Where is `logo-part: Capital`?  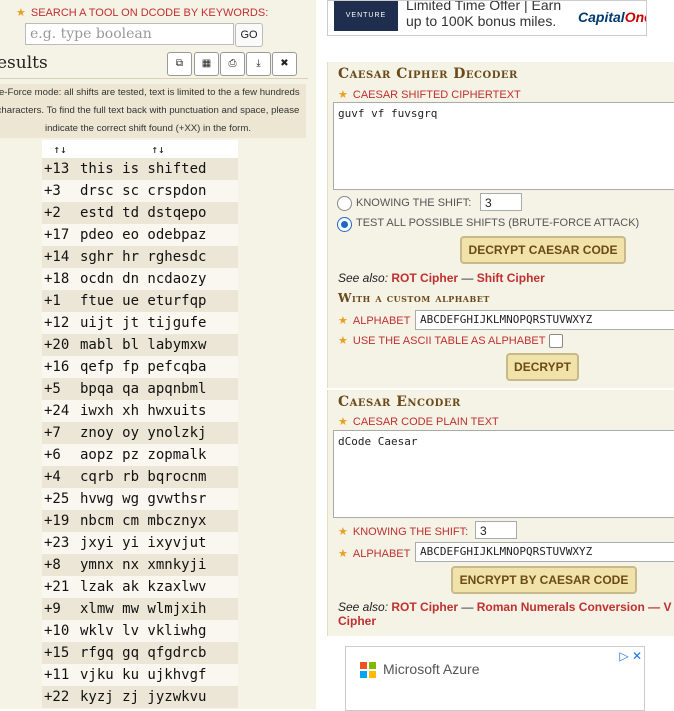
logo-part: Capital is located at coordinates (601, 17).